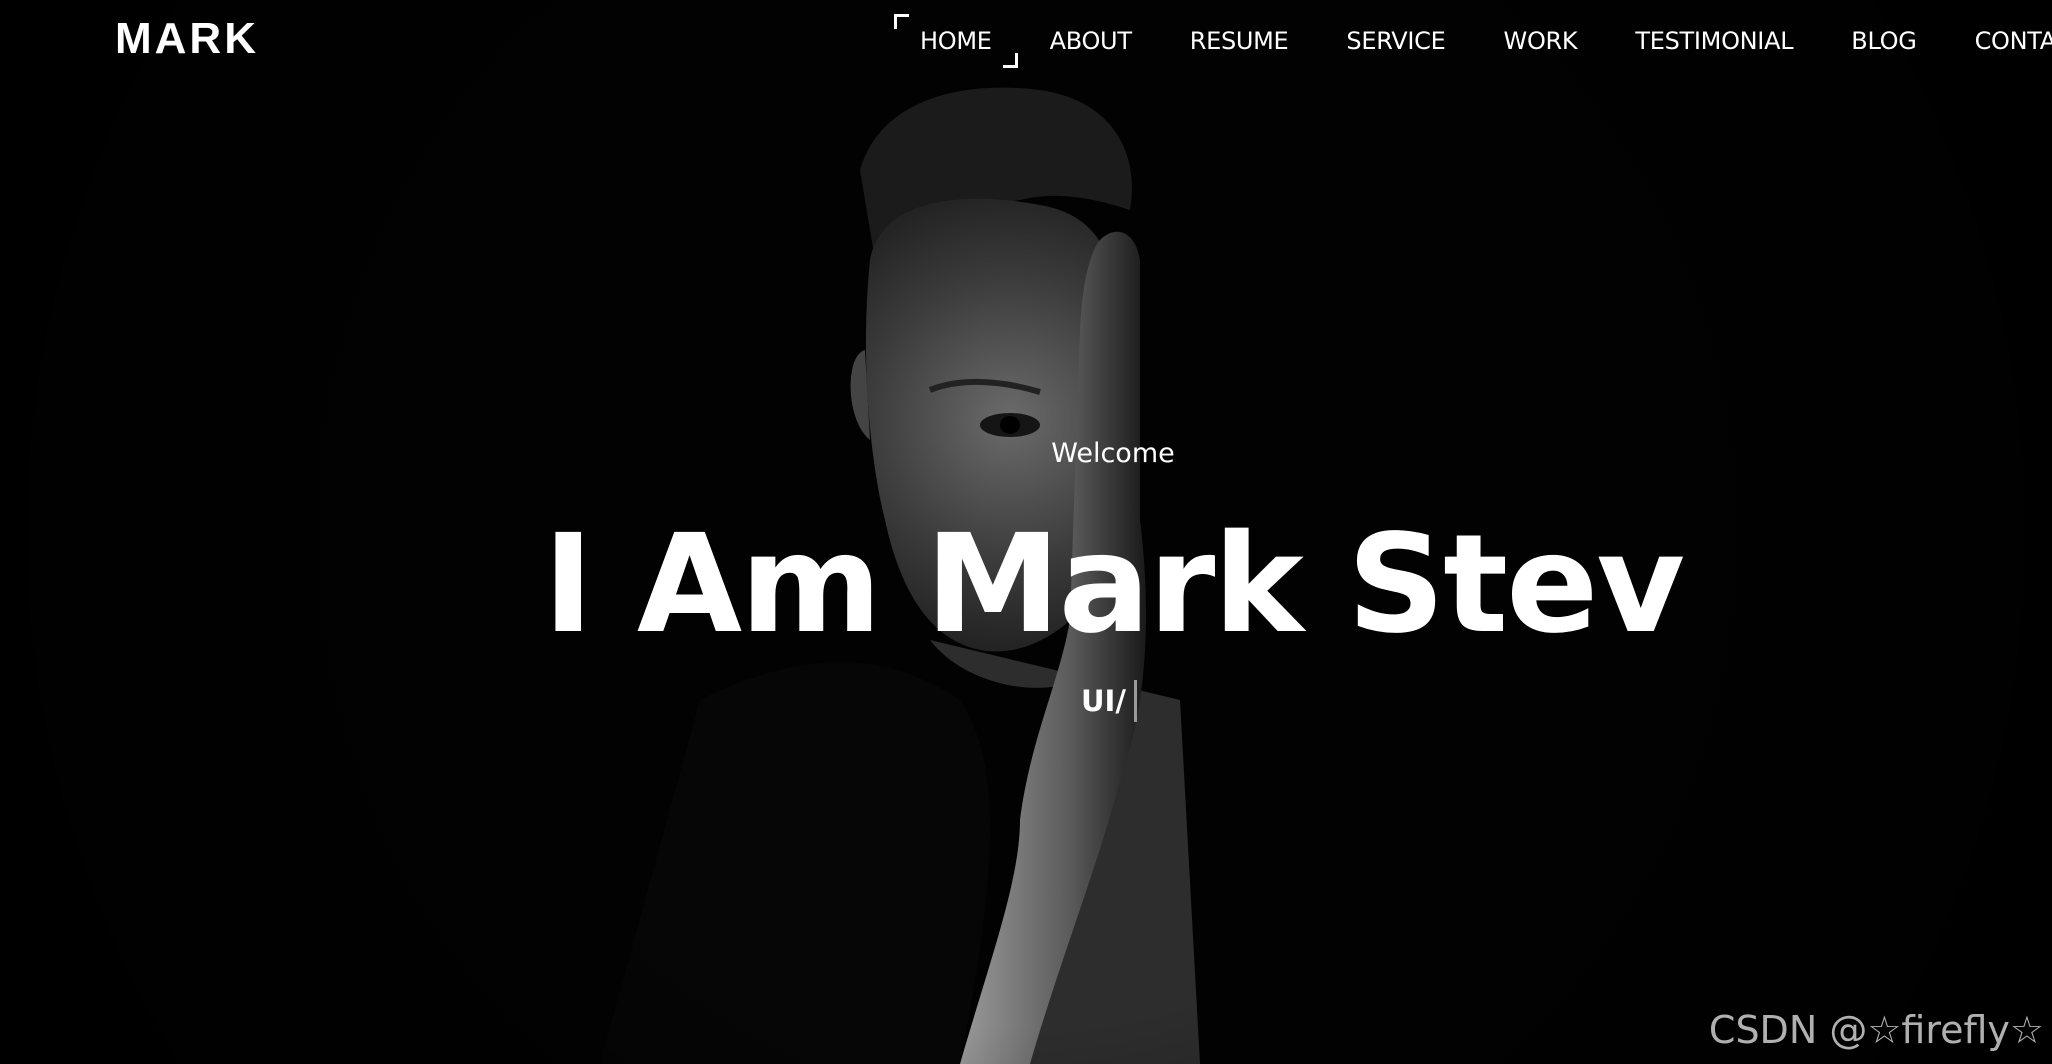  I want to click on hero-welcome-text: Welcome, so click(1113, 453).